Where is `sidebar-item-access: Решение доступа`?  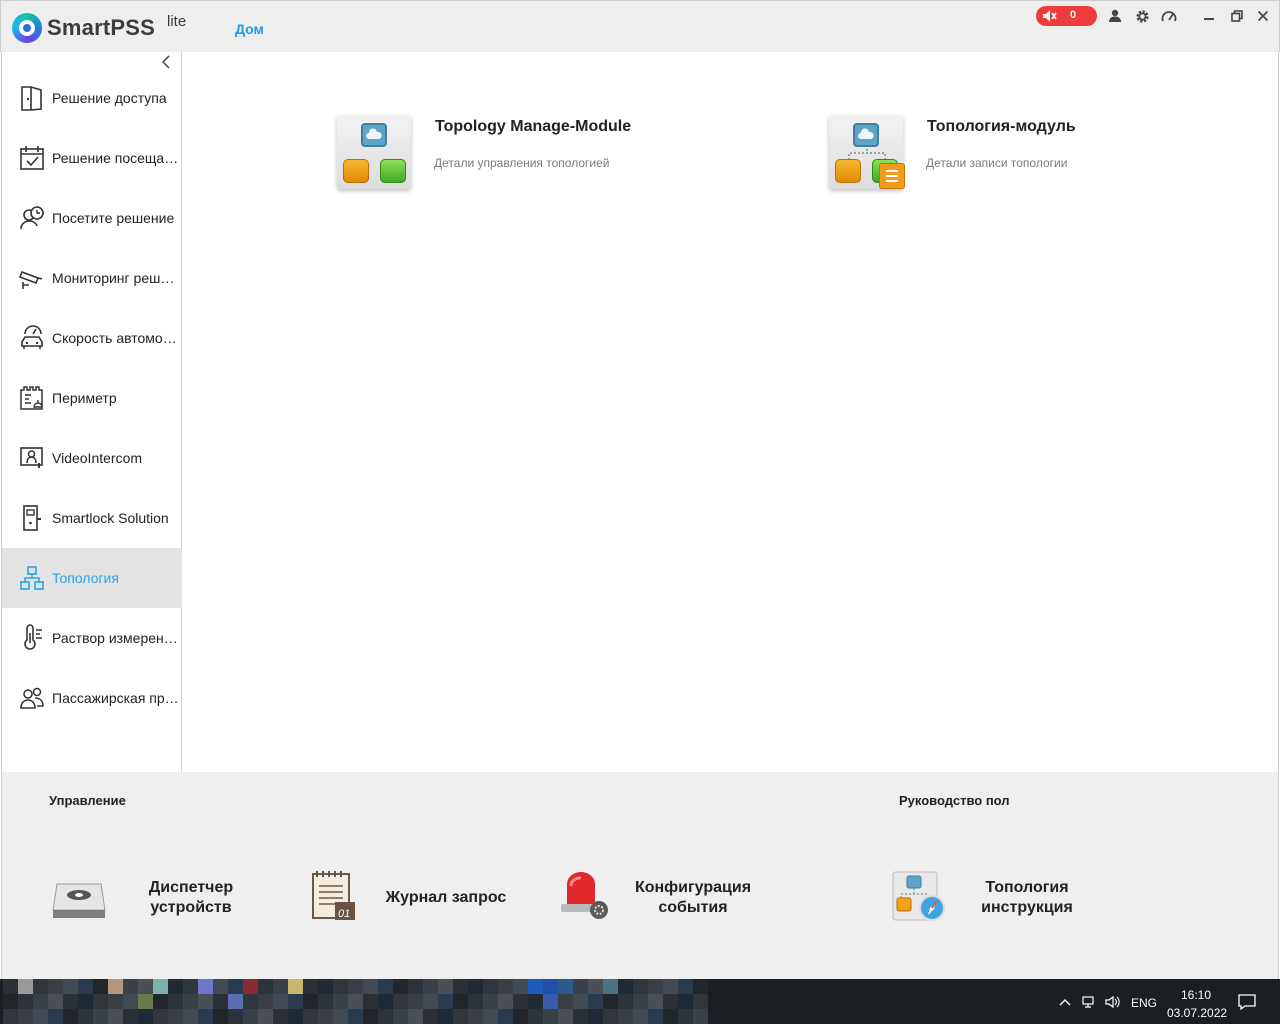 sidebar-item-access: Решение доступа is located at coordinates (92, 98).